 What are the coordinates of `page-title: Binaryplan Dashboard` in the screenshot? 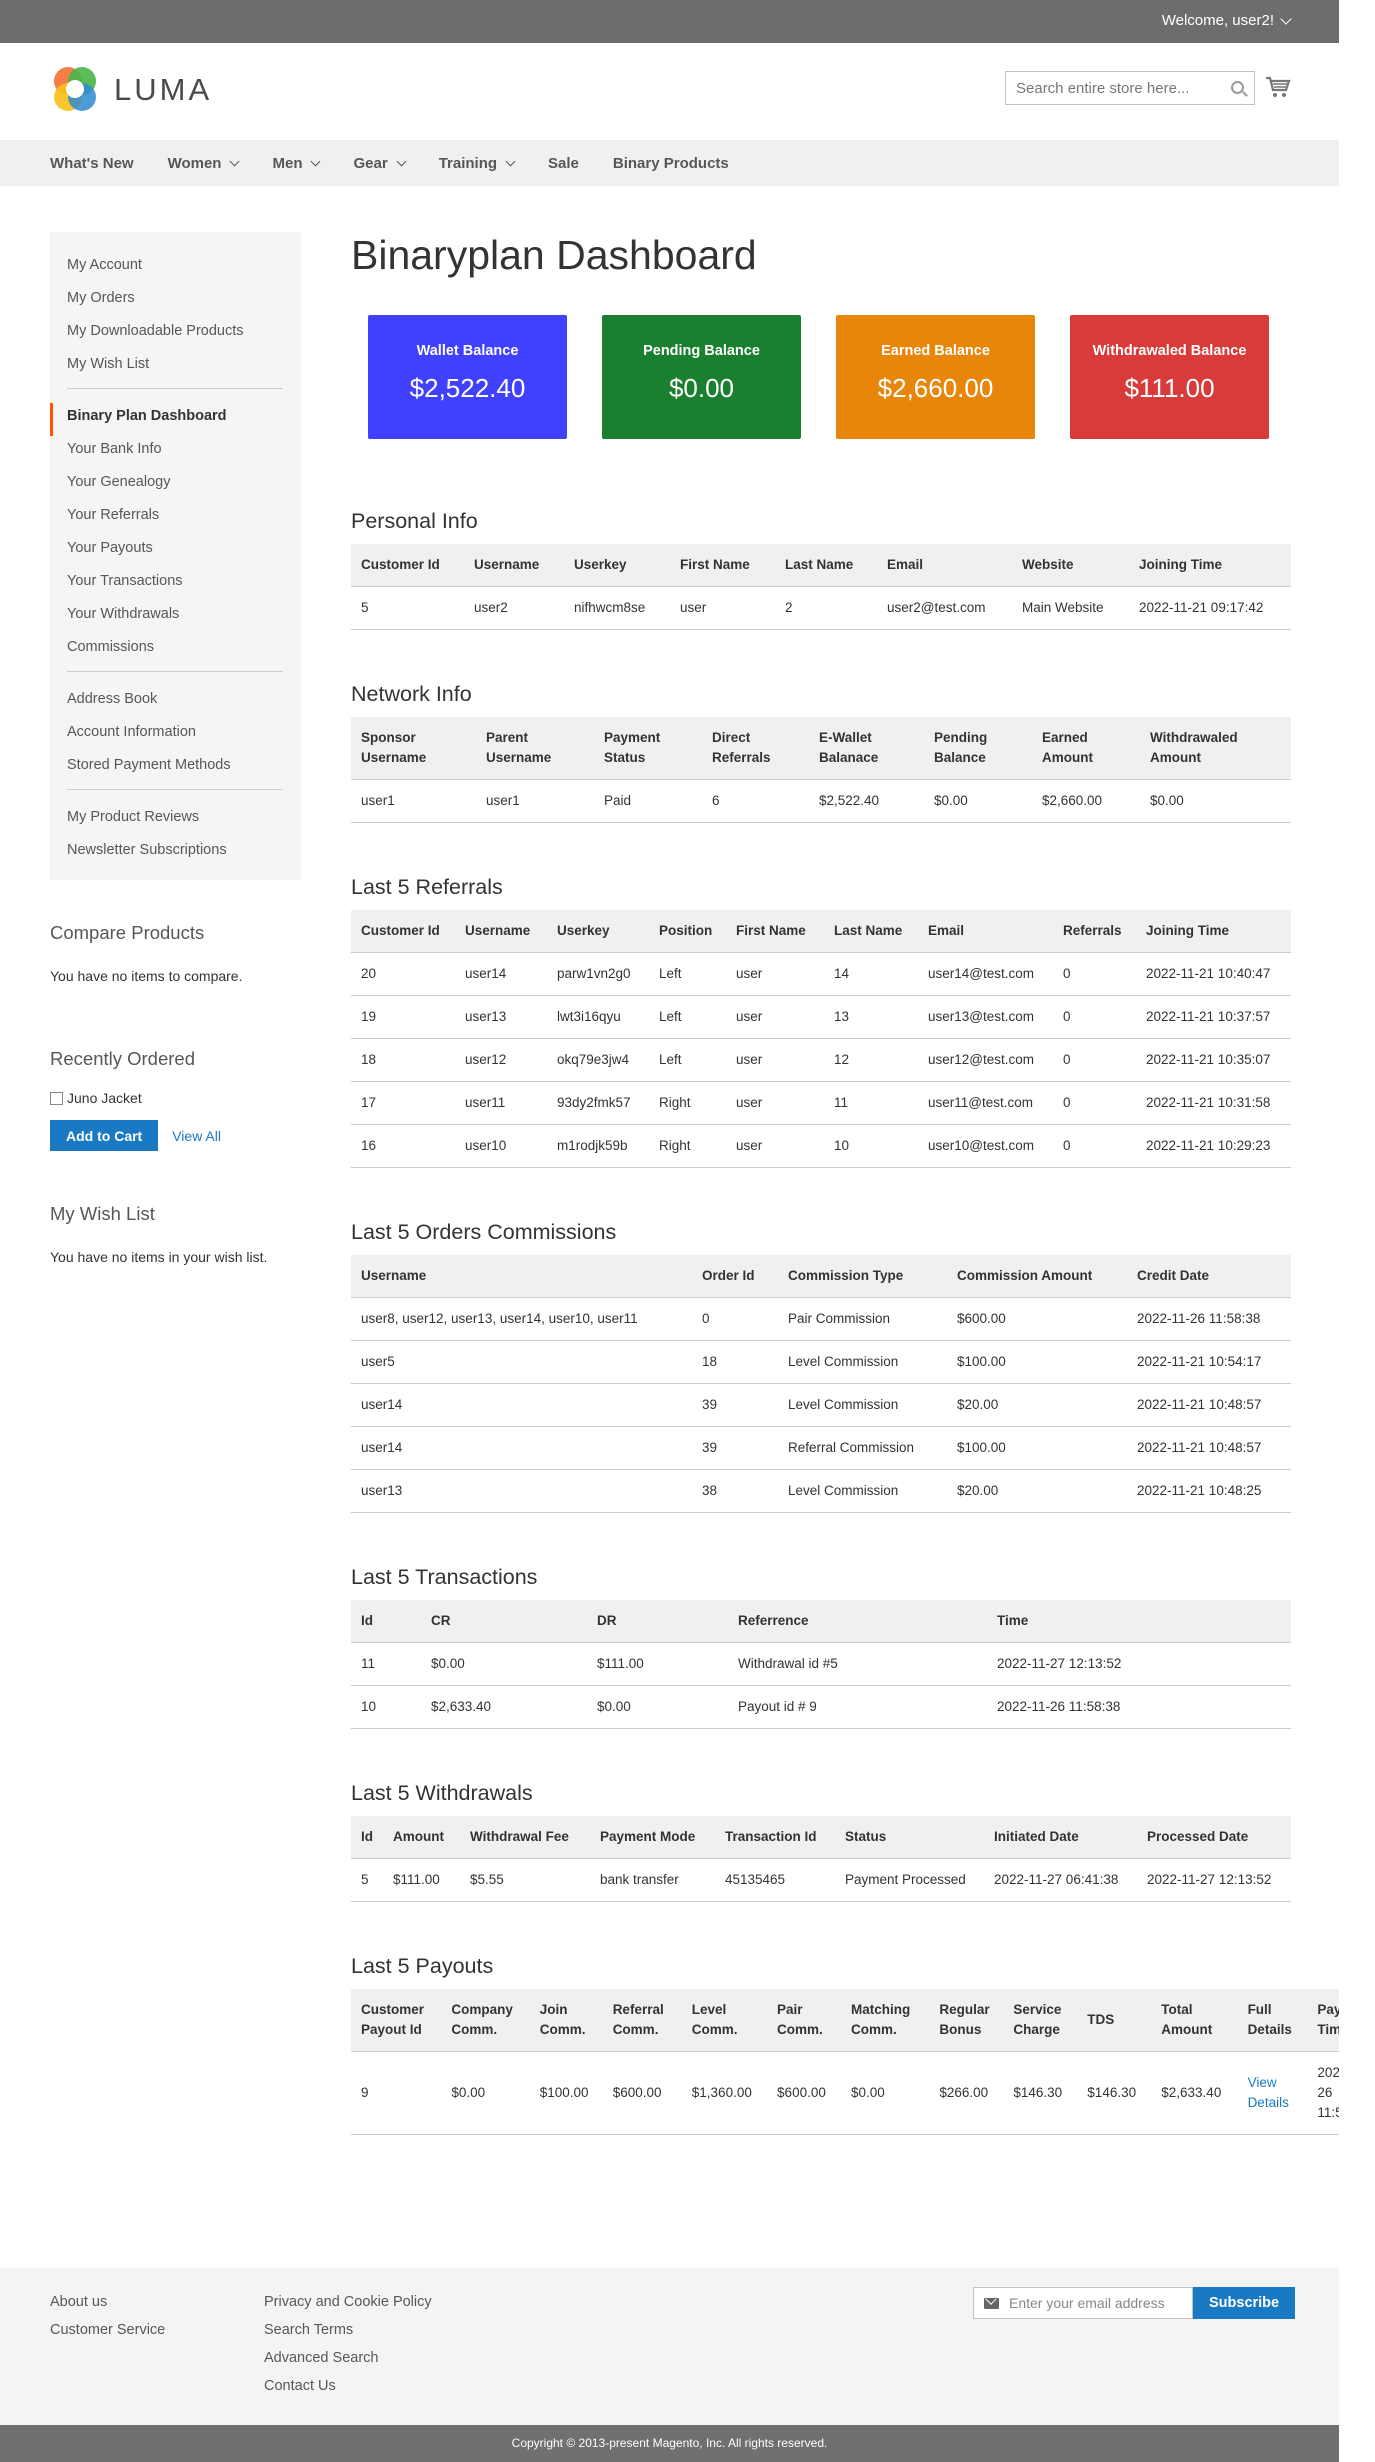 It's located at (554, 255).